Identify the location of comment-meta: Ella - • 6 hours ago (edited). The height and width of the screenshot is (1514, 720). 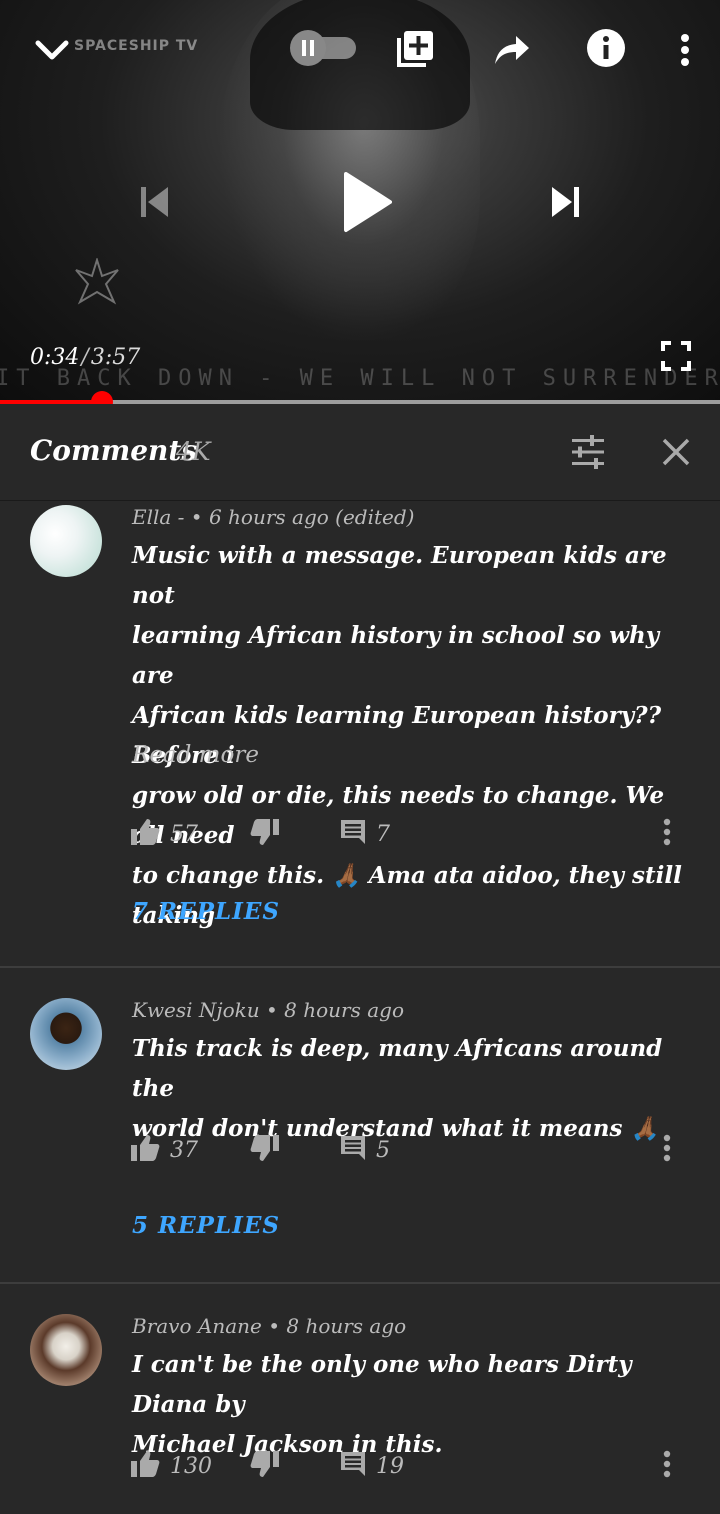
(273, 517).